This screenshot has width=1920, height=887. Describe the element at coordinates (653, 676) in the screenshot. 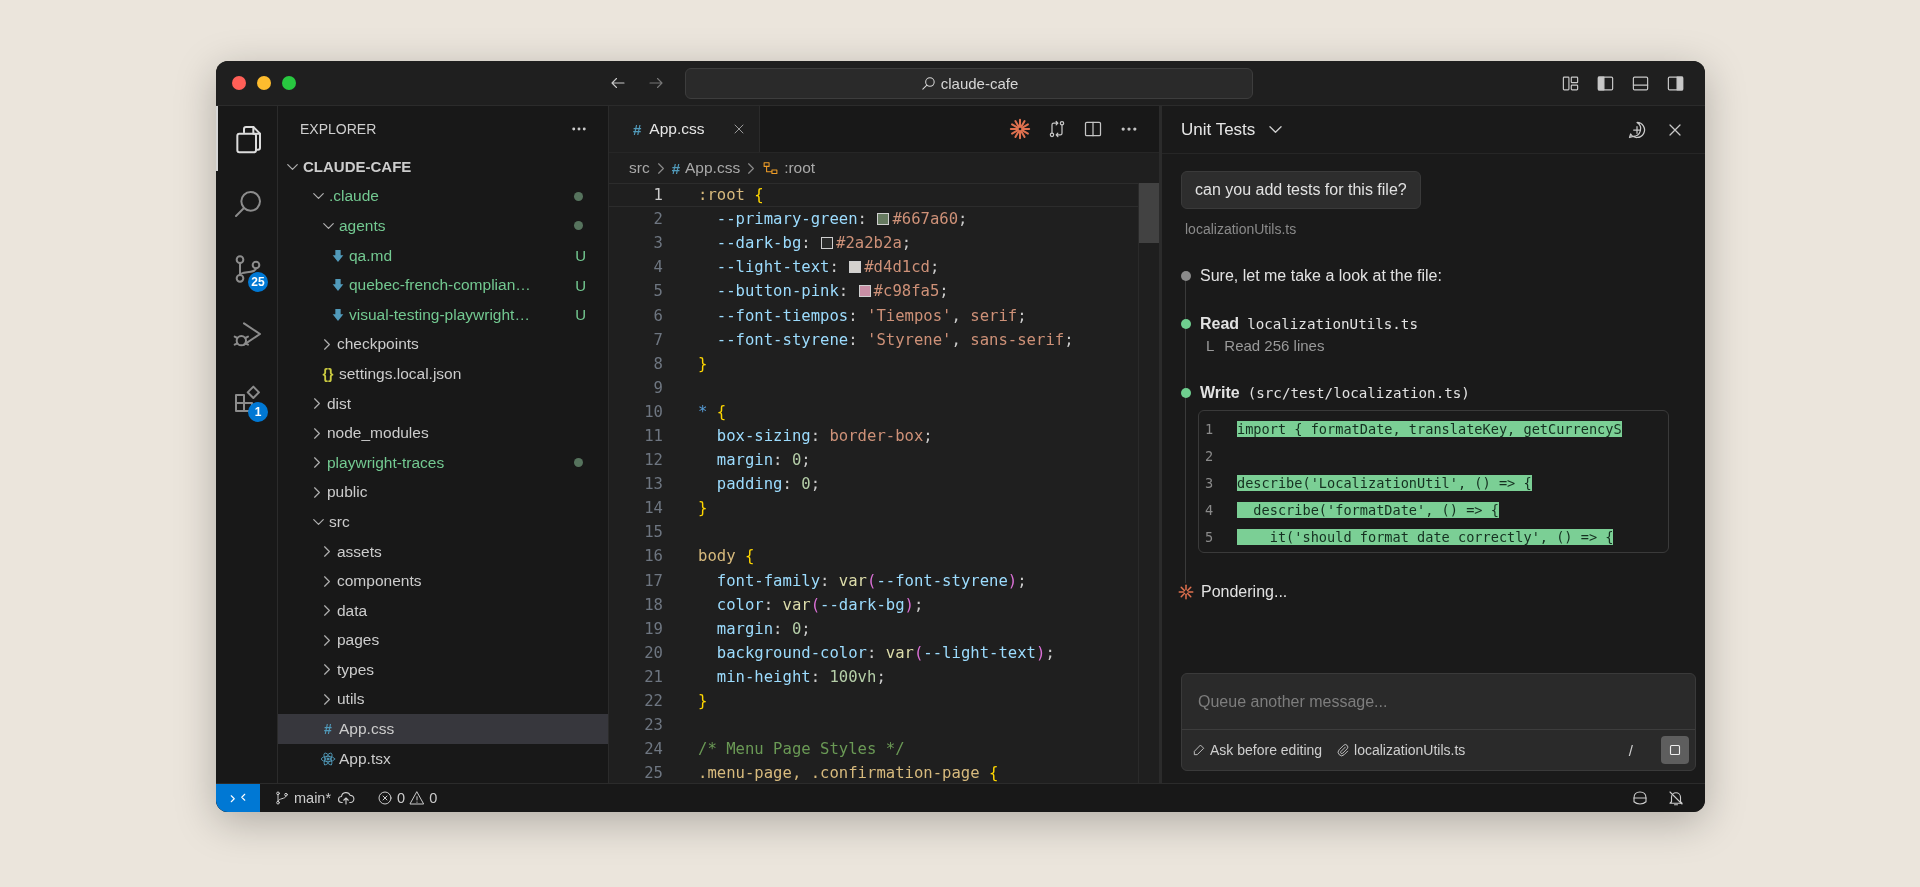

I see `line-number: 21` at that location.